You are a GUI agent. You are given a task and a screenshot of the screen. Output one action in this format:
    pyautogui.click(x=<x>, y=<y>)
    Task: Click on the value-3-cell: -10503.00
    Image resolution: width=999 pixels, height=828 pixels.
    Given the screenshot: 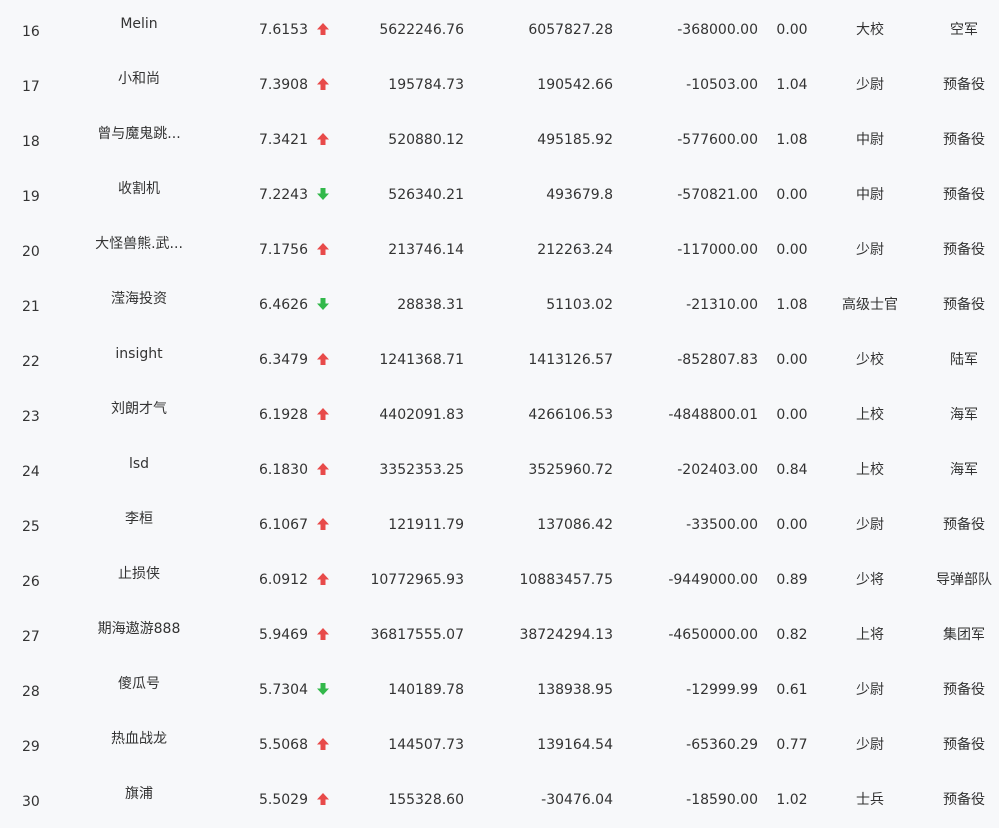 What is the action you would take?
    pyautogui.click(x=722, y=85)
    